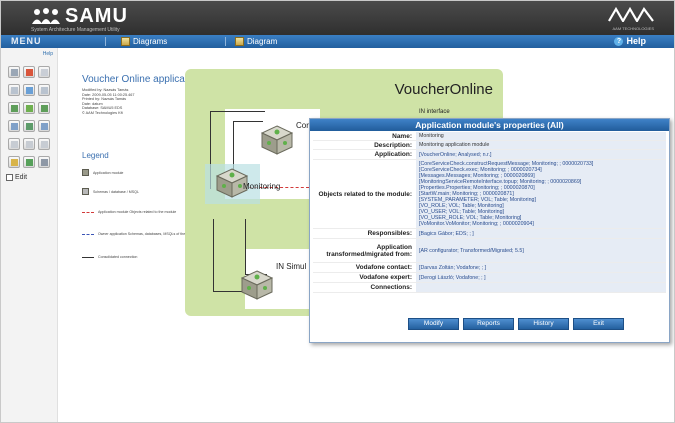 The image size is (675, 423). What do you see at coordinates (389, 233) in the screenshot?
I see `property-label: Responsibles:` at bounding box center [389, 233].